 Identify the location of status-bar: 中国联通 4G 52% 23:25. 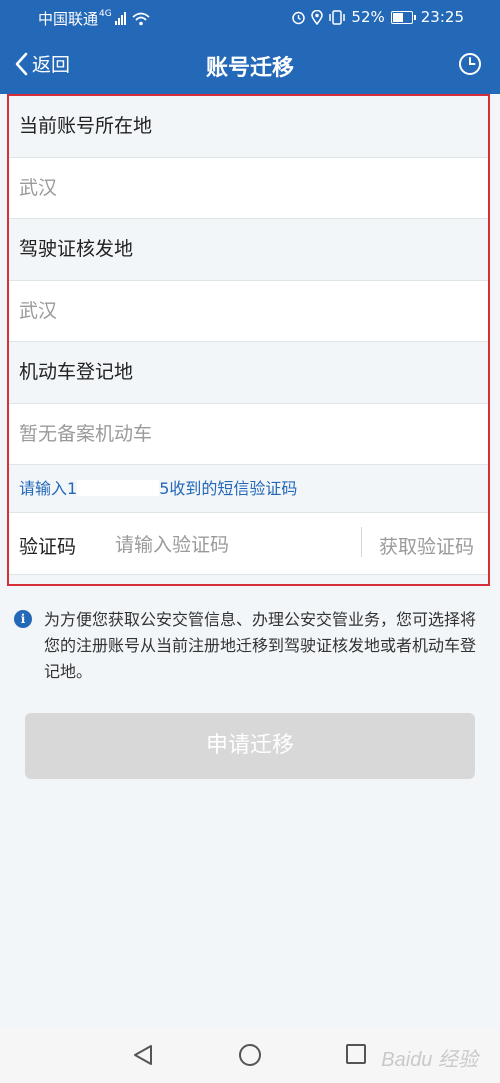
(250, 18).